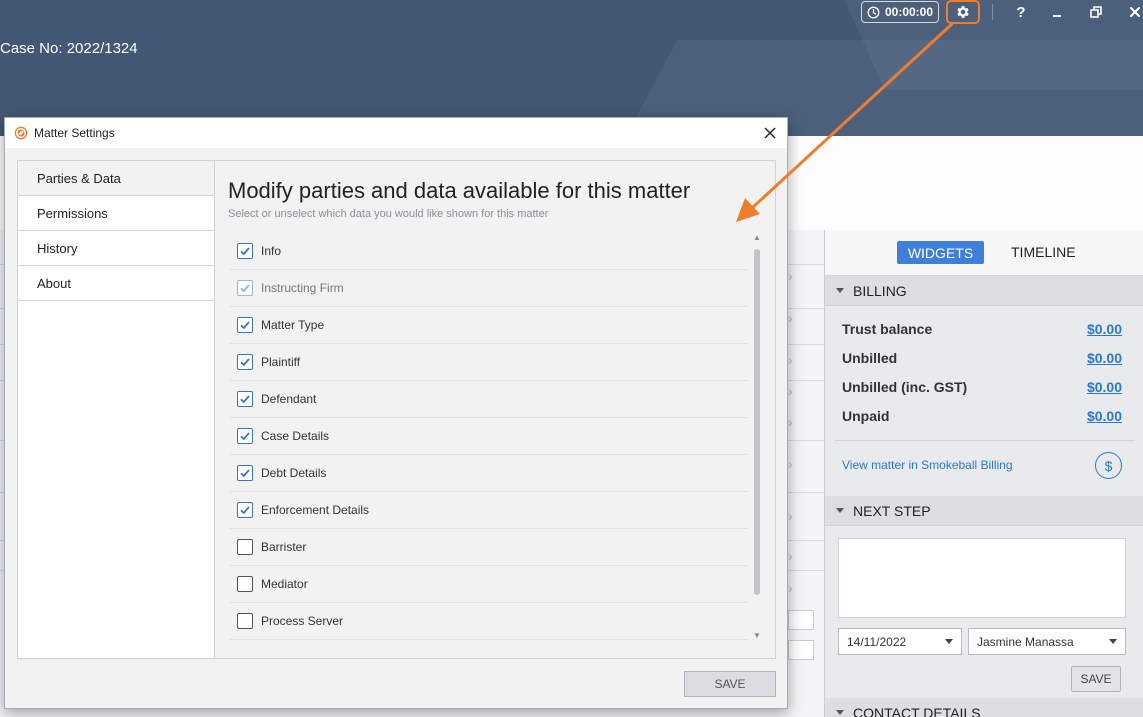 This screenshot has height=717, width=1143. What do you see at coordinates (21, 133) in the screenshot?
I see `smokeball-logo-icon` at bounding box center [21, 133].